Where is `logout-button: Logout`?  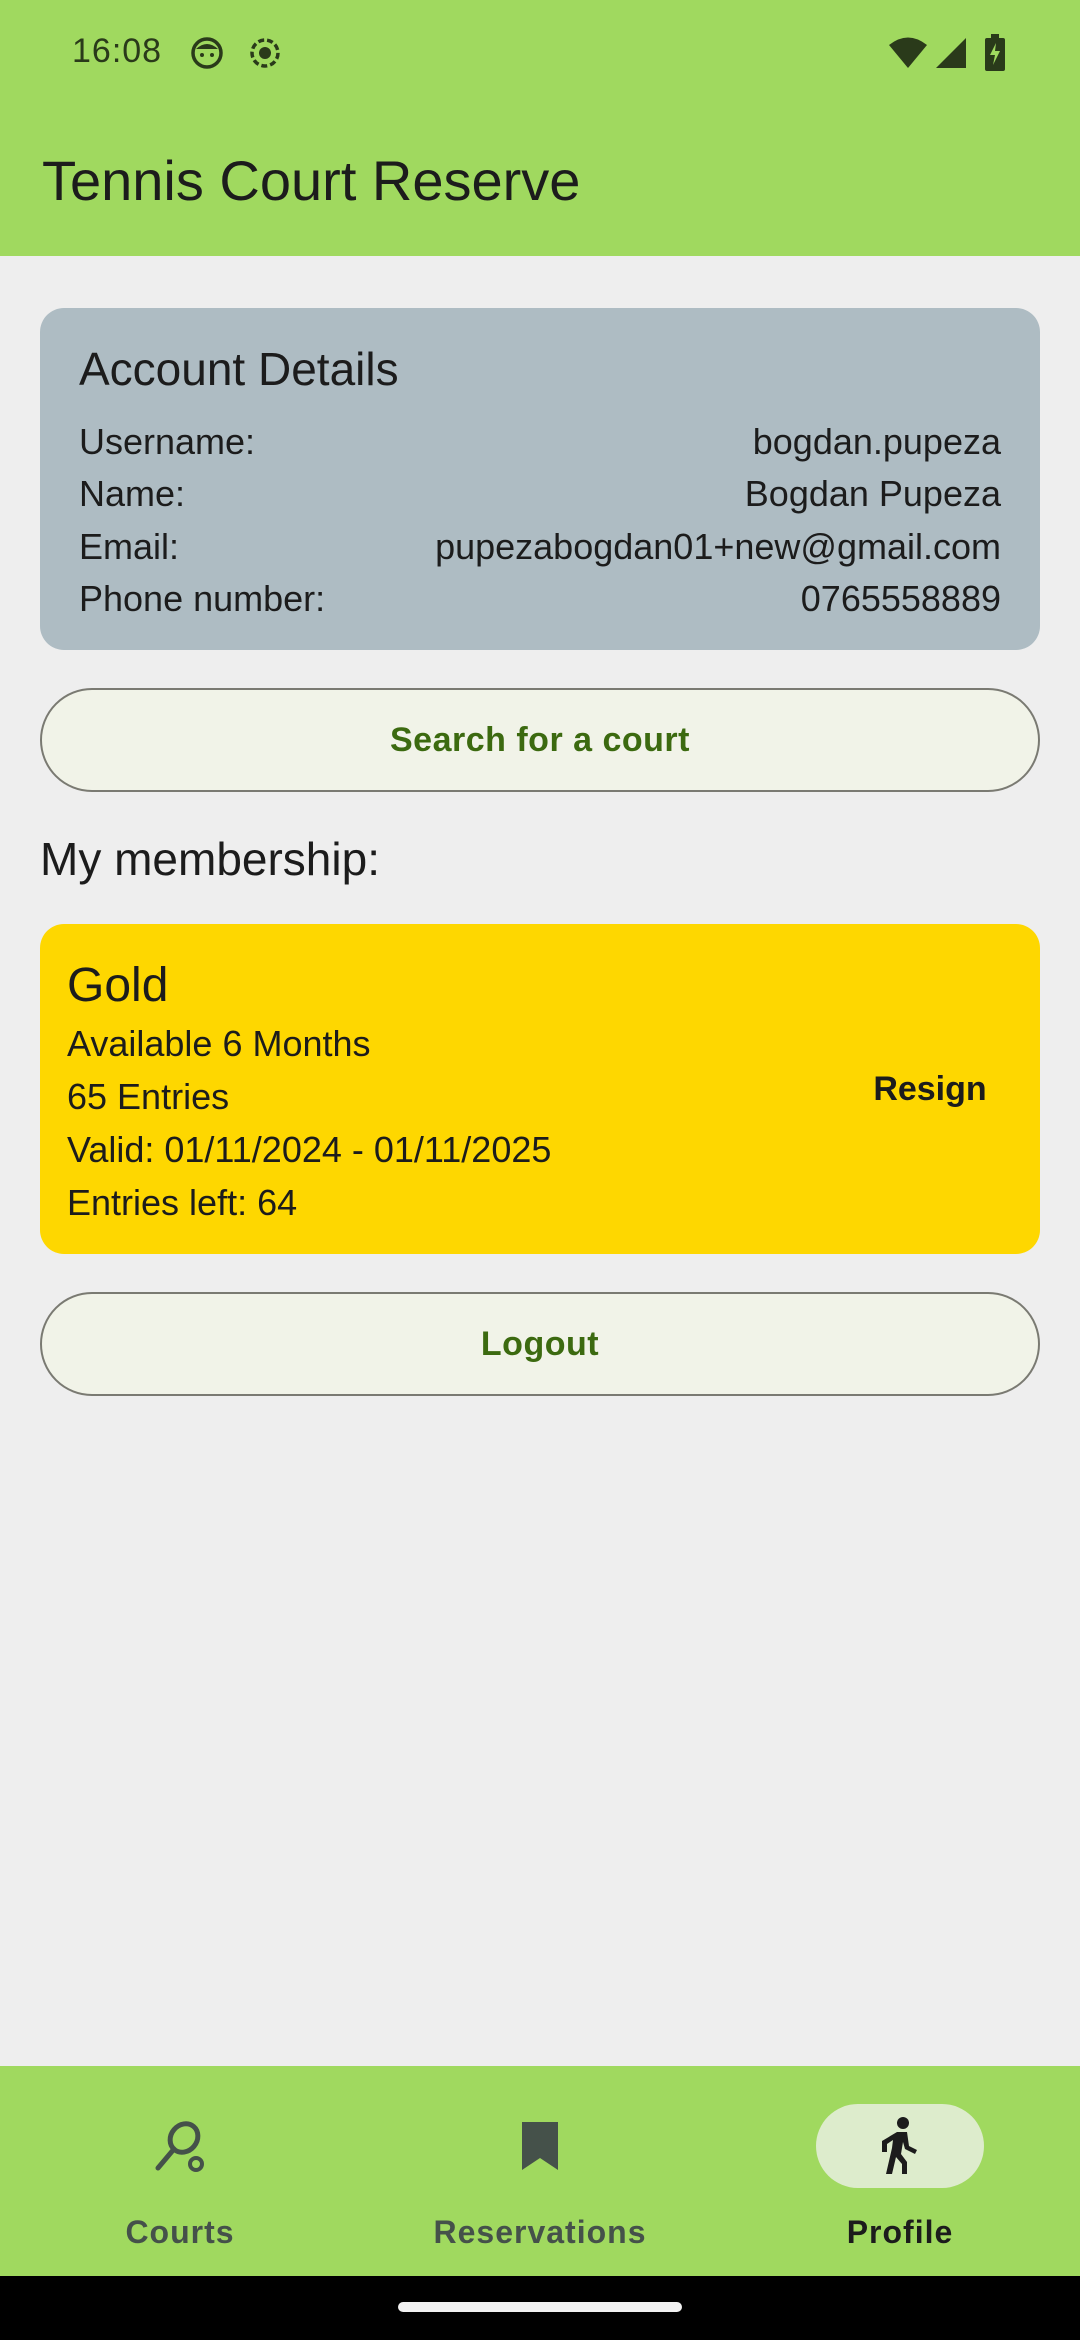 logout-button: Logout is located at coordinates (540, 1344).